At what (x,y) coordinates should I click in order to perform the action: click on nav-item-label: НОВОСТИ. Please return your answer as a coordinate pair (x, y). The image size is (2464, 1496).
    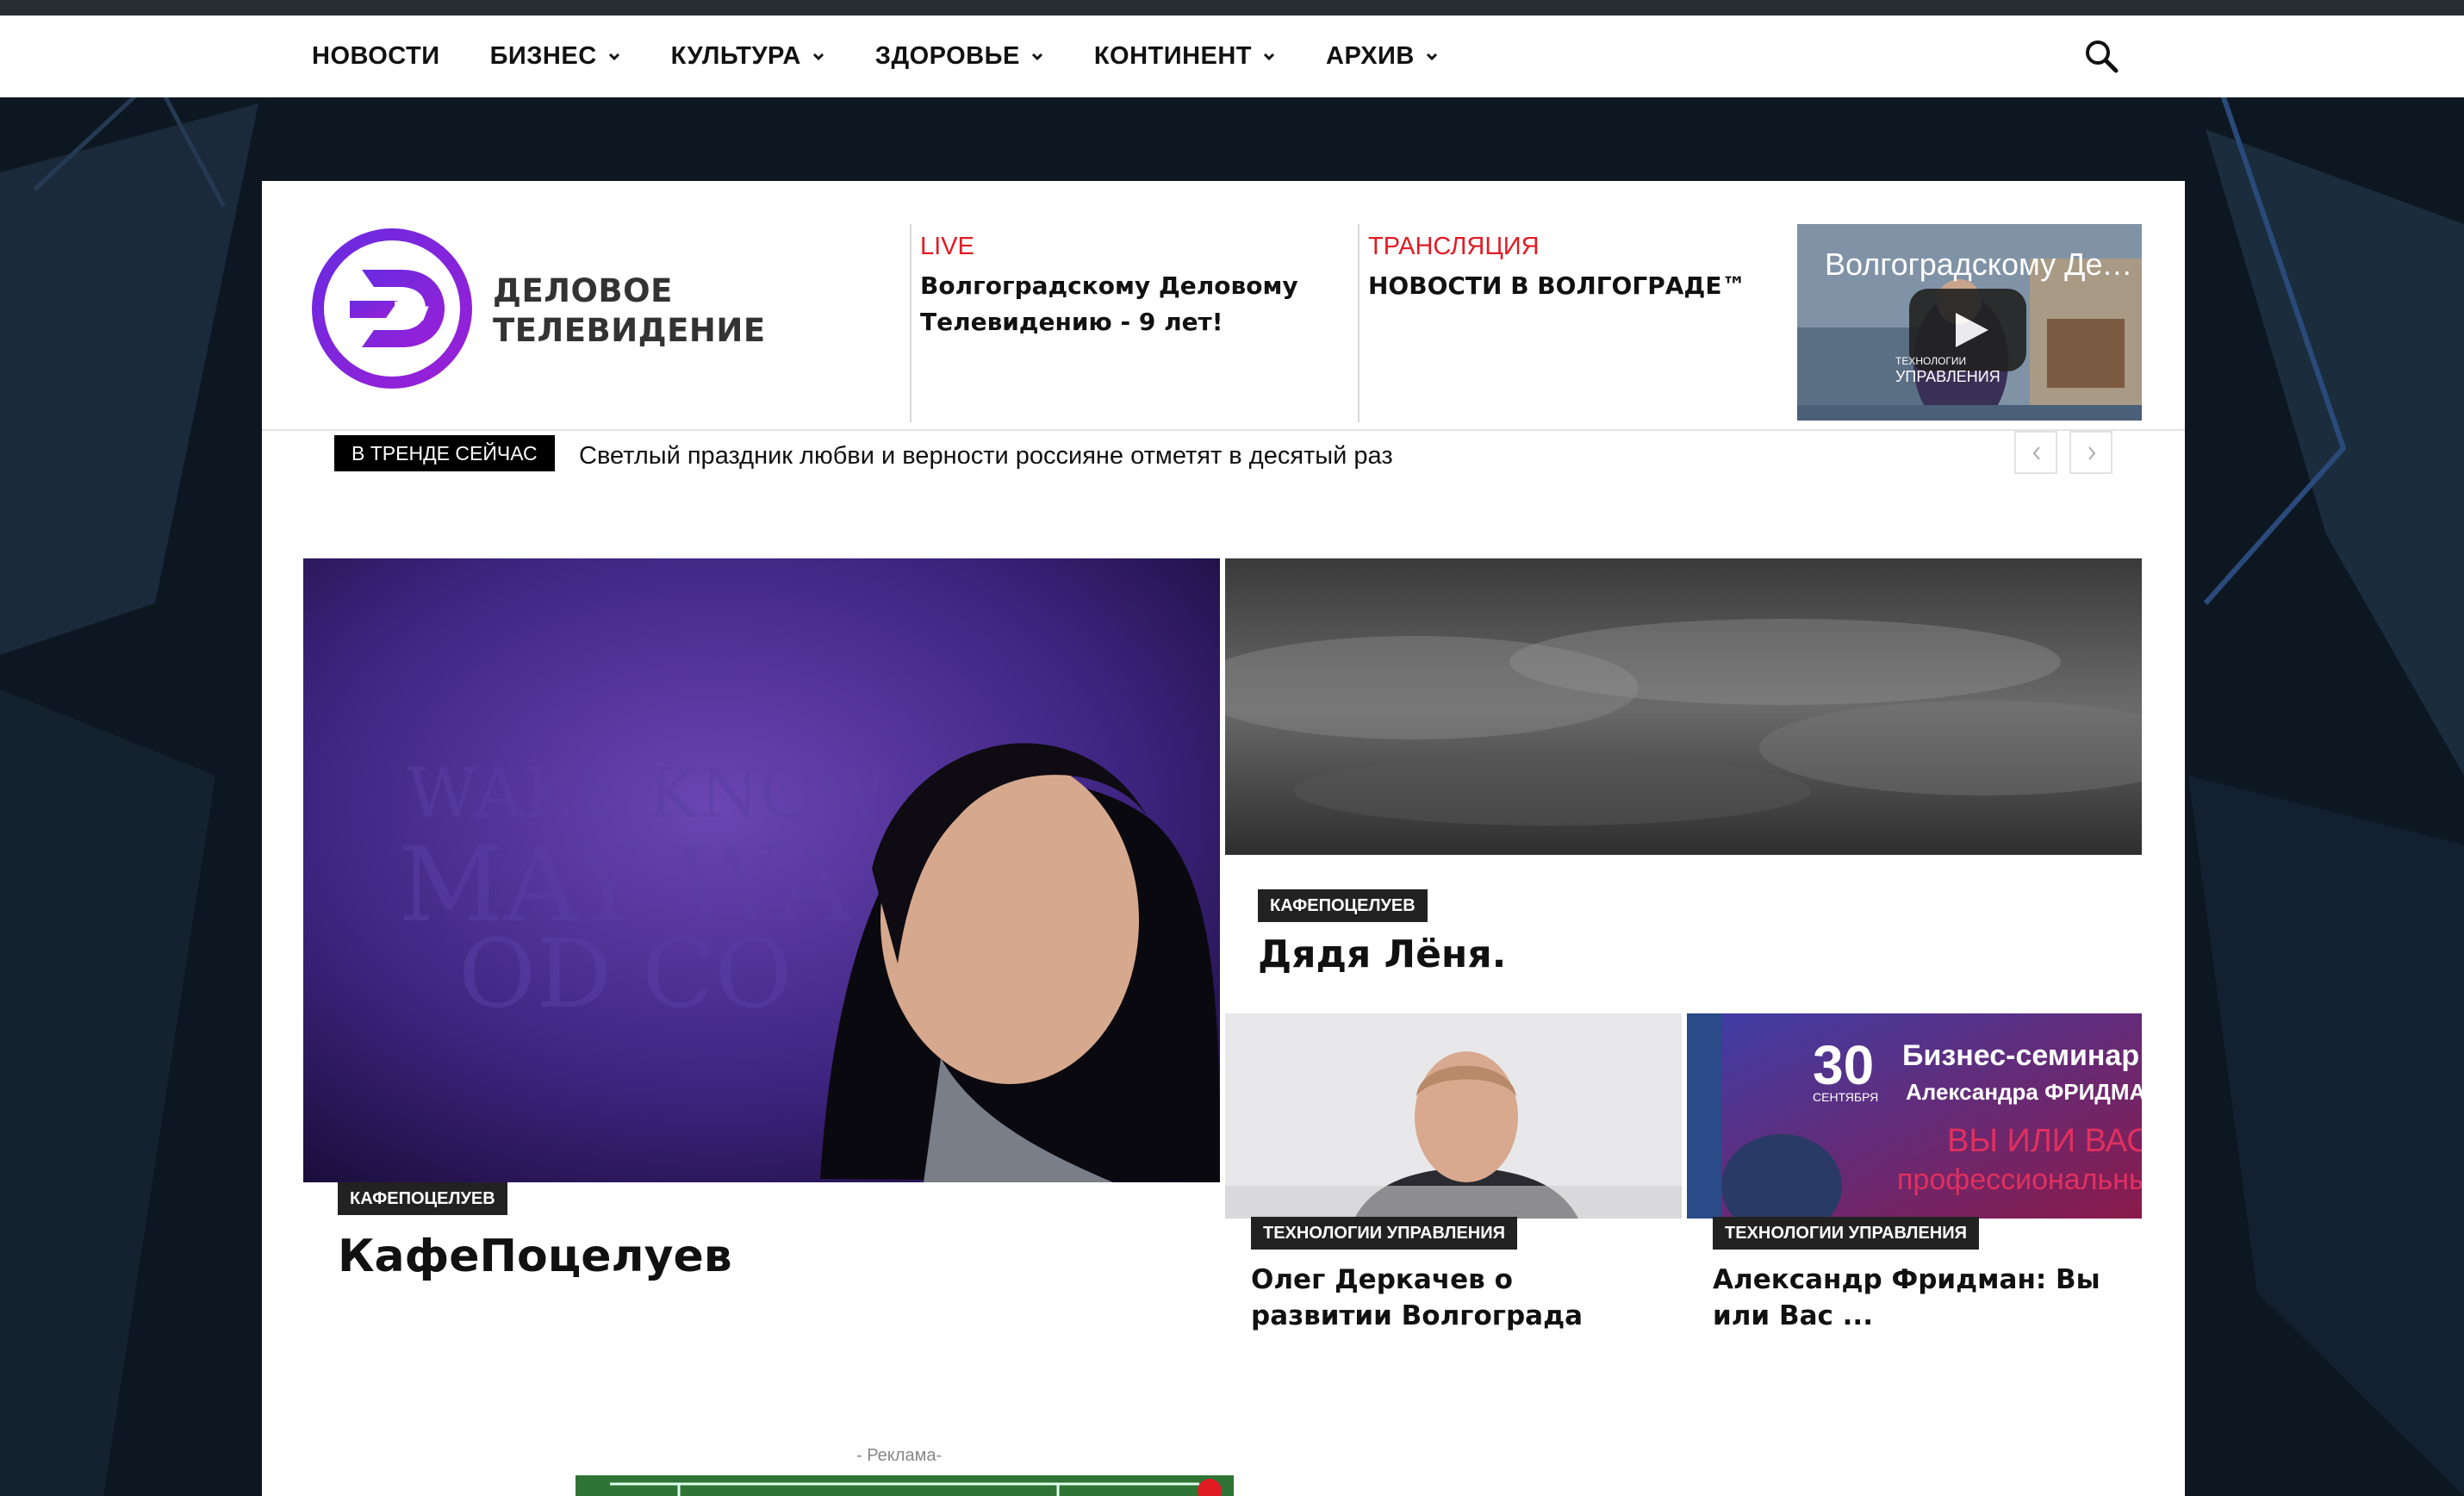
    Looking at the image, I should click on (376, 56).